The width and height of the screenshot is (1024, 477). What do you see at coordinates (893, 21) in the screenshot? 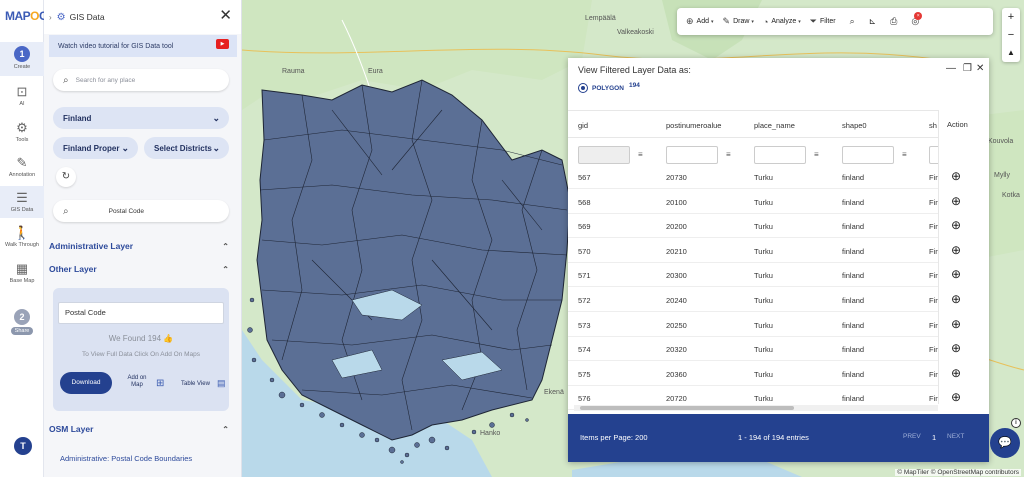
I see `print-icon: ⎙` at bounding box center [893, 21].